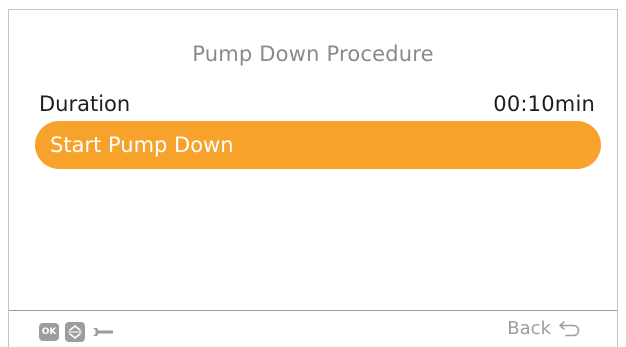  What do you see at coordinates (313, 54) in the screenshot?
I see `page-title: Pump Down Procedure` at bounding box center [313, 54].